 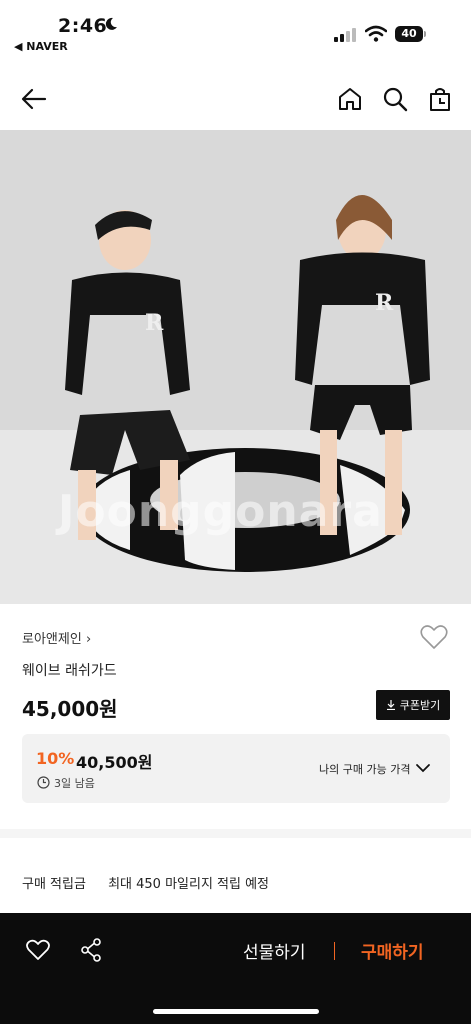 What do you see at coordinates (423, 768) in the screenshot?
I see `chevron-down-icon` at bounding box center [423, 768].